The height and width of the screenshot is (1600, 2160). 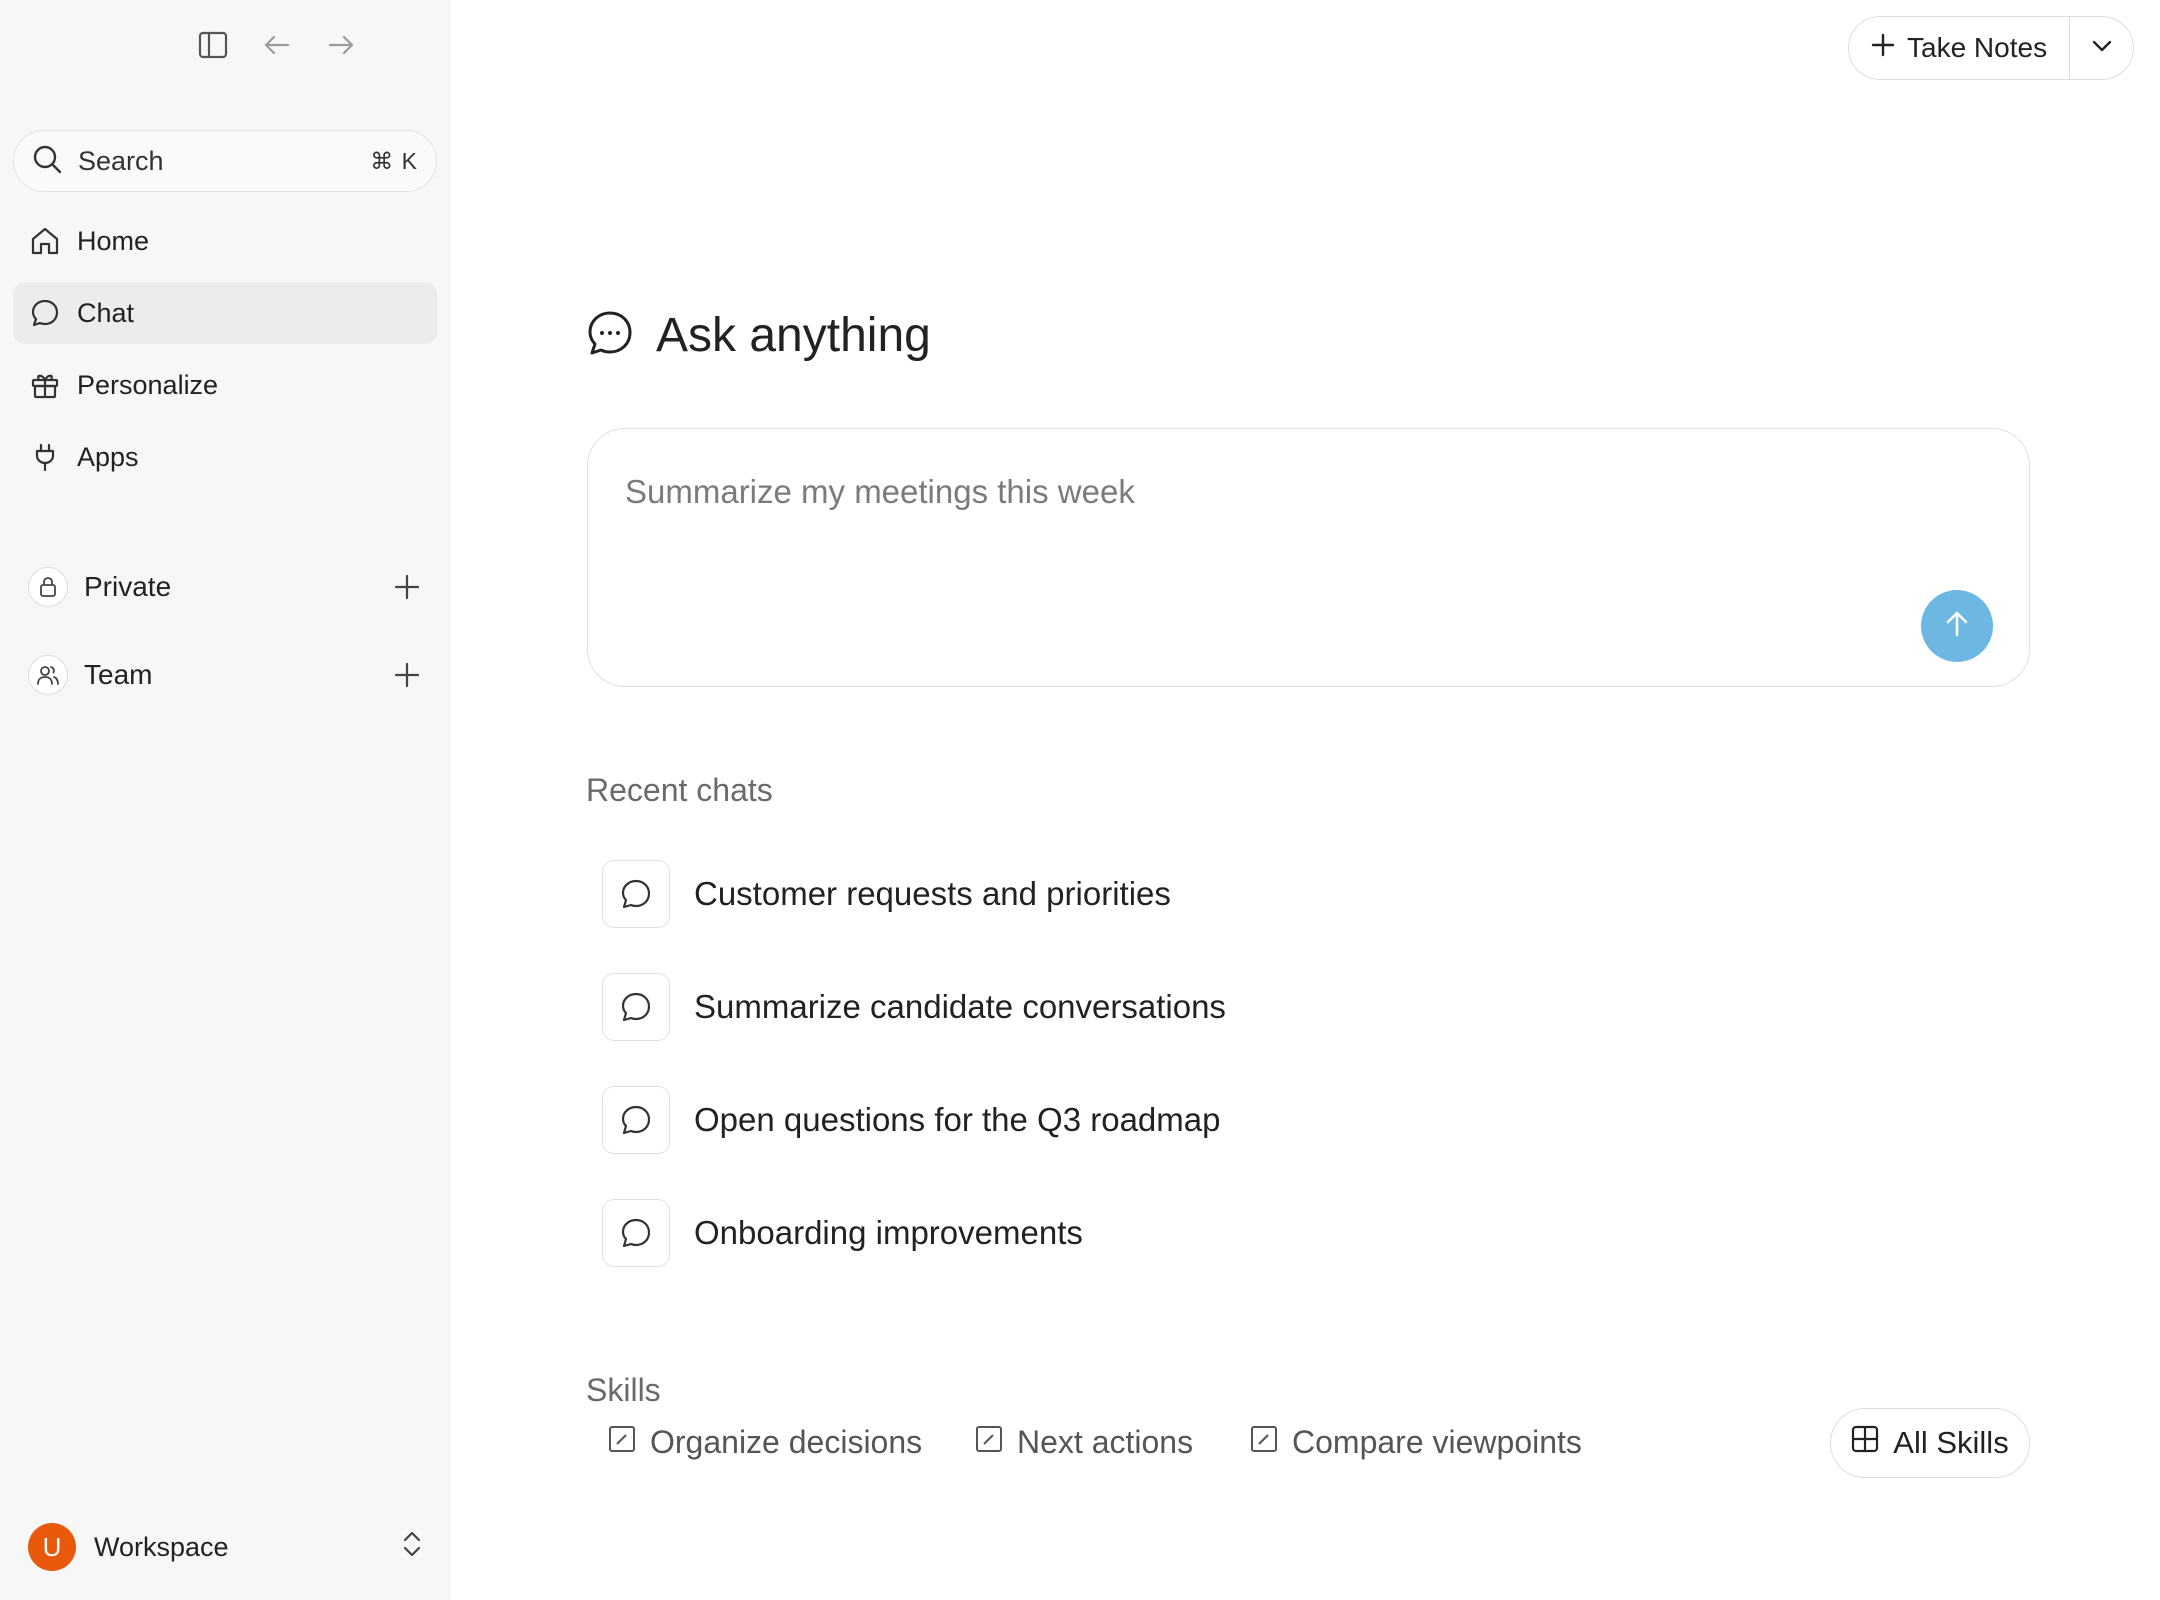 What do you see at coordinates (225, 313) in the screenshot?
I see `sidebar-item-chat: Chat` at bounding box center [225, 313].